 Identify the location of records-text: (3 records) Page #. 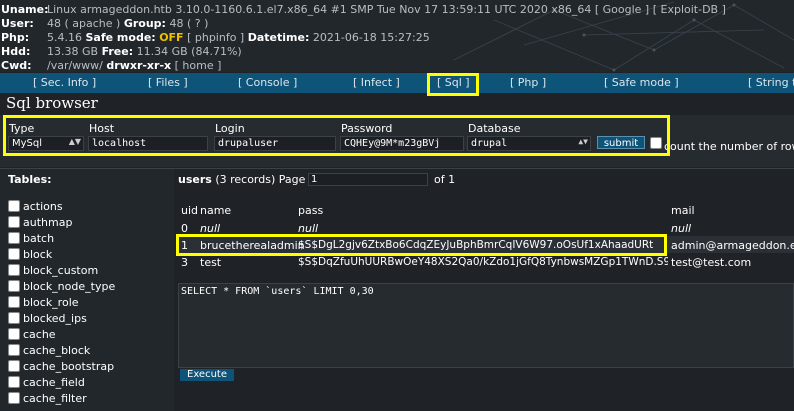
(267, 179).